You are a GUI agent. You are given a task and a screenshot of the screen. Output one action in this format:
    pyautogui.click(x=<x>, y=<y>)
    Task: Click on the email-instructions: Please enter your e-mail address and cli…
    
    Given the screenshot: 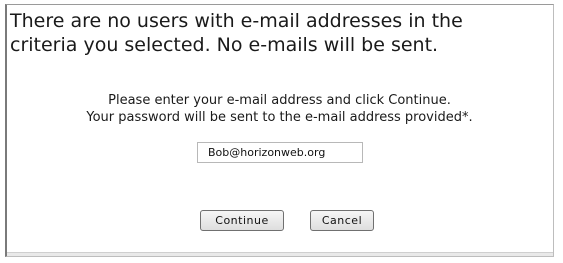 What is the action you would take?
    pyautogui.click(x=279, y=109)
    